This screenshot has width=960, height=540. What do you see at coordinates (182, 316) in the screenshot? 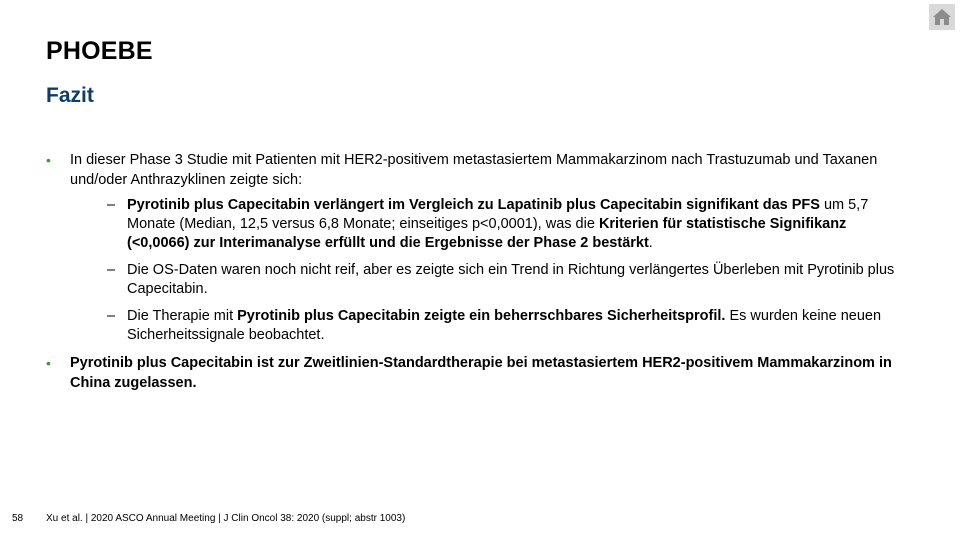
I see `sub-bullet-text: Die Therapie mit` at bounding box center [182, 316].